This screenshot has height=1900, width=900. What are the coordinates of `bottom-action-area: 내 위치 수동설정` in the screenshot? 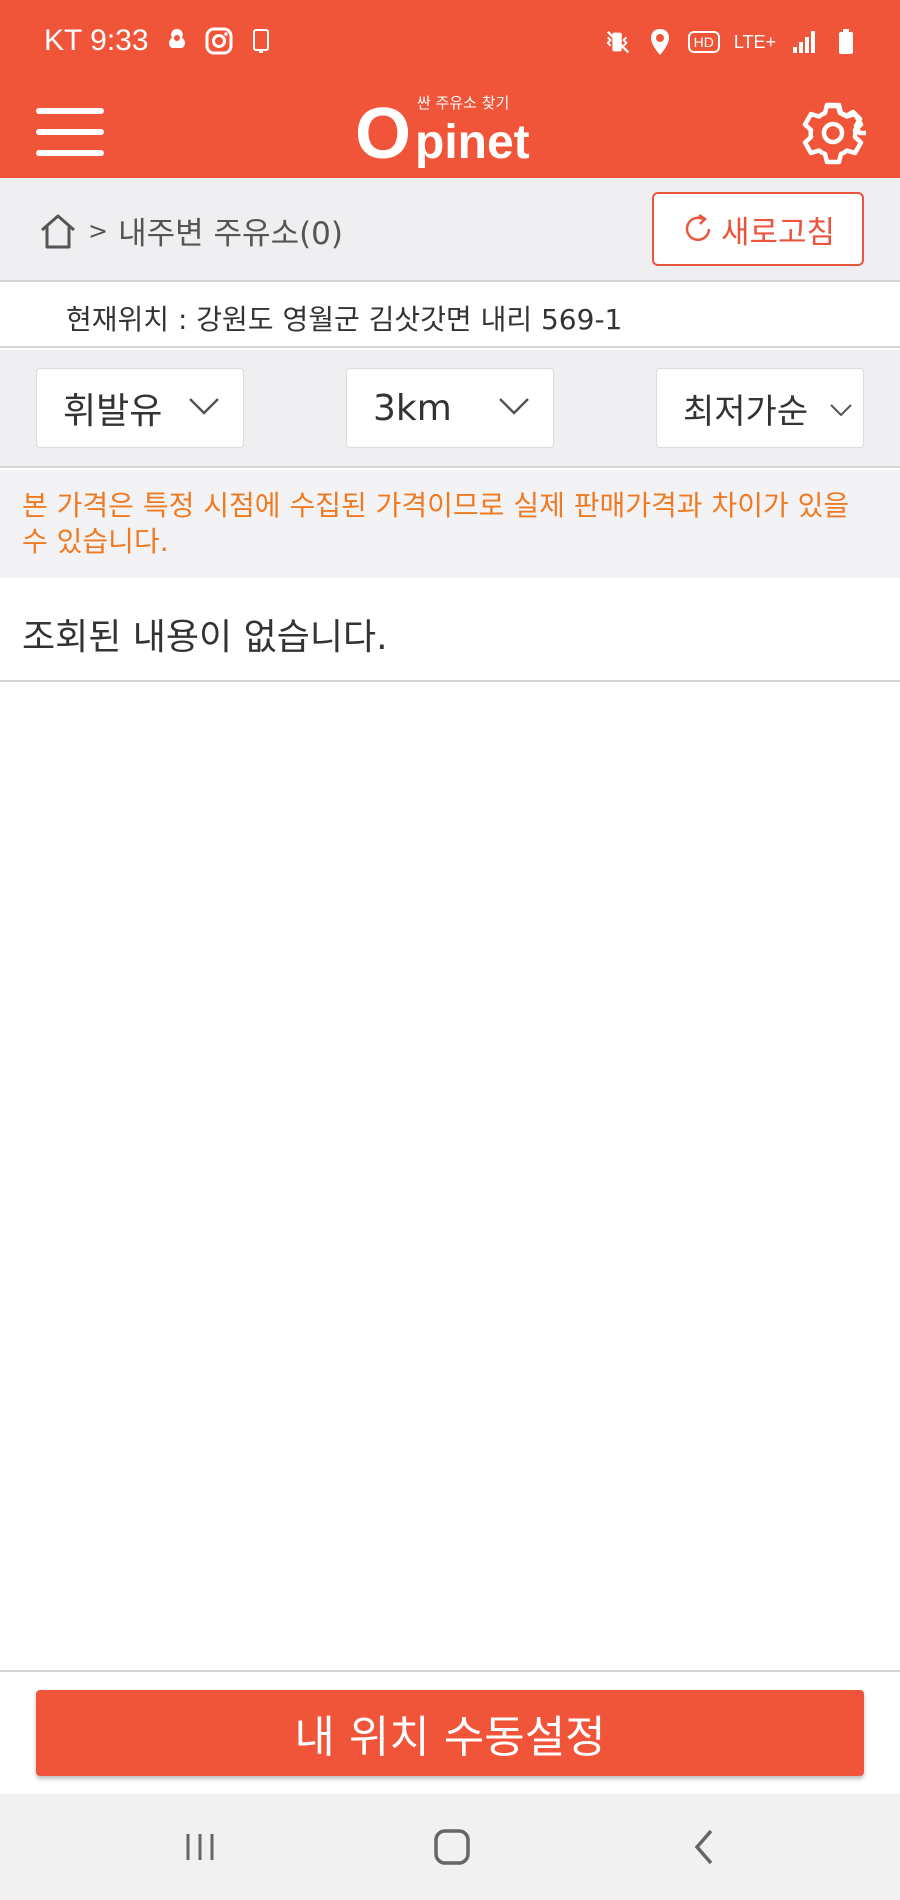 It's located at (450, 1732).